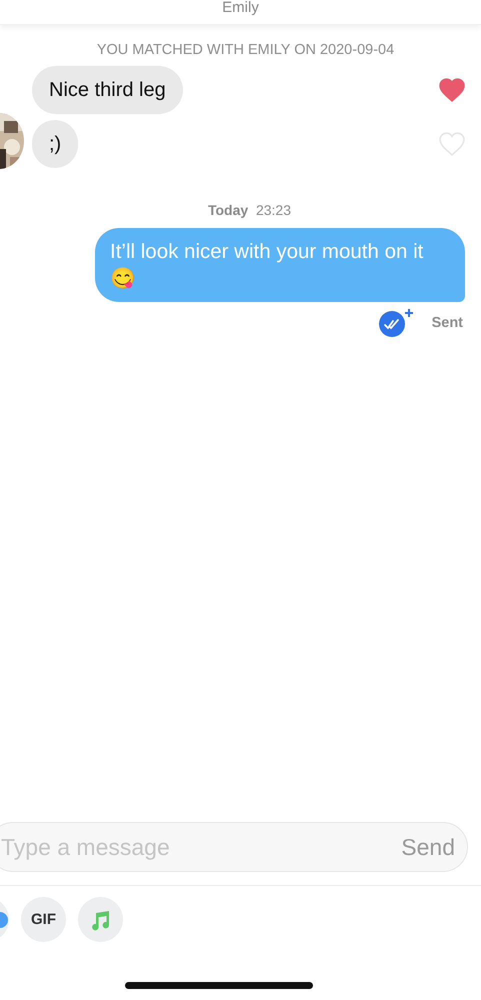  Describe the element at coordinates (452, 90) in the screenshot. I see `liked-heart-icon` at that location.